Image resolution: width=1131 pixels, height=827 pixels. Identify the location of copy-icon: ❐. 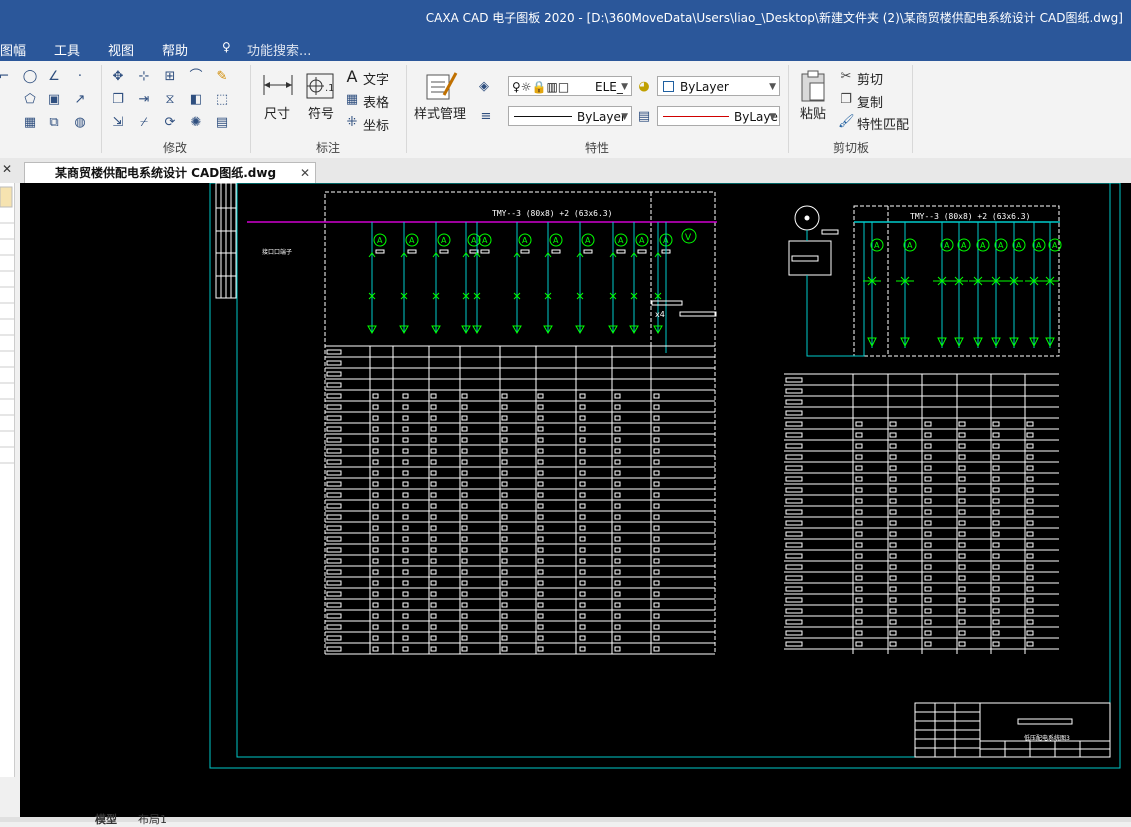
(846, 100).